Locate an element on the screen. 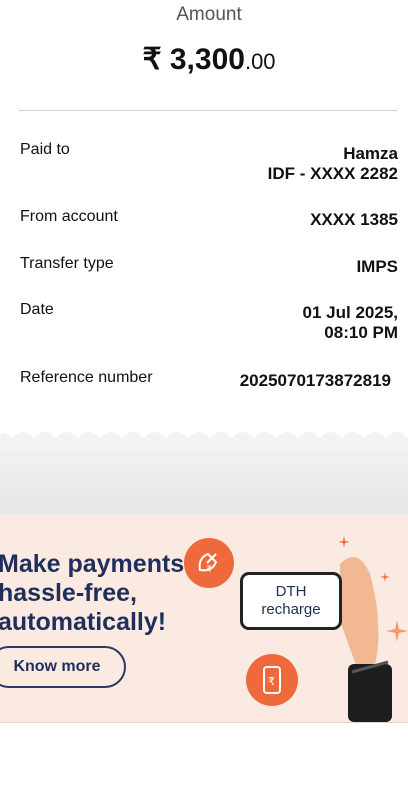  phone-text-line: recharge is located at coordinates (291, 609).